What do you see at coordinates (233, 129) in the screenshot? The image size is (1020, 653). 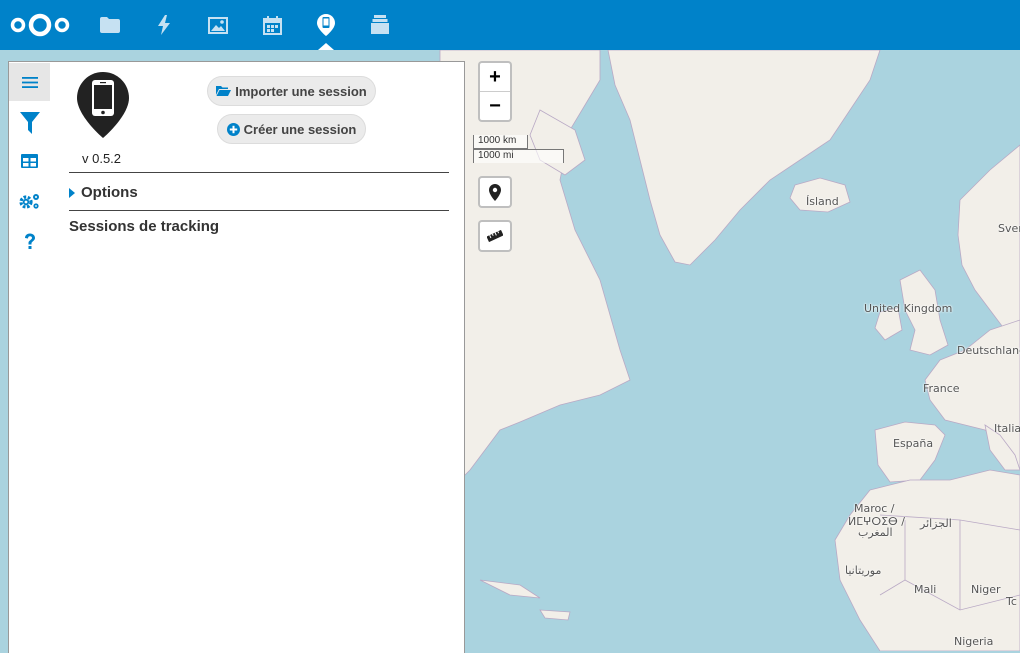 I see `plus-circle-icon` at bounding box center [233, 129].